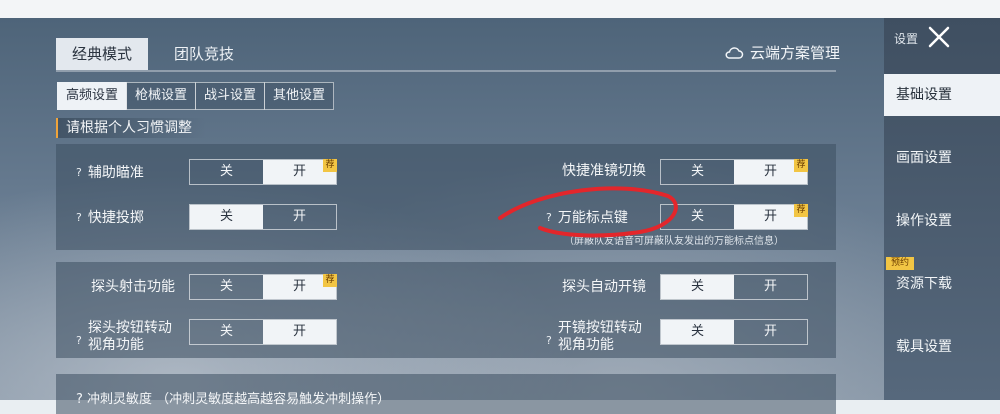  I want to click on peek-button-rotate-row: ? 探头按钮转动 视角功能, so click(124, 337).